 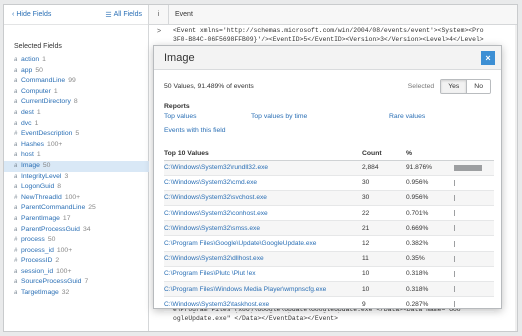 I want to click on field-name: ParentCommandLine, so click(x=53, y=208).